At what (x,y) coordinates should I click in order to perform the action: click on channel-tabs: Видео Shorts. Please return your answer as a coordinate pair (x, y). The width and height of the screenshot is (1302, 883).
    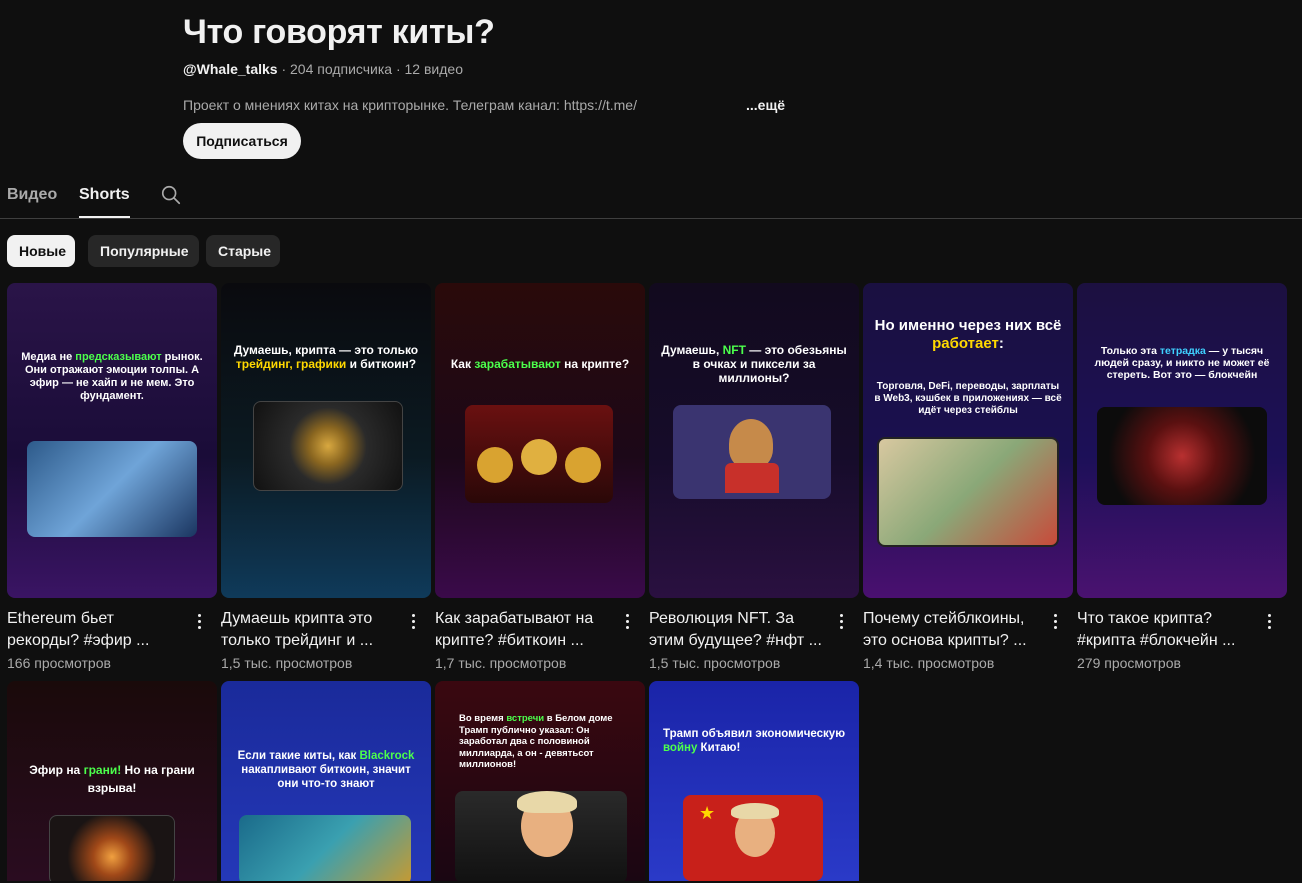
    Looking at the image, I should click on (651, 194).